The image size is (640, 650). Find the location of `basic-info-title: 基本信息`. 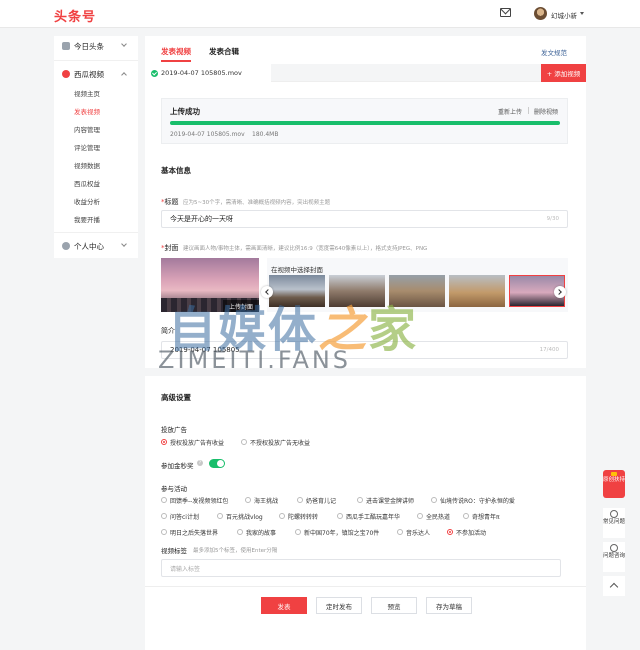

basic-info-title: 基本信息 is located at coordinates (176, 170).